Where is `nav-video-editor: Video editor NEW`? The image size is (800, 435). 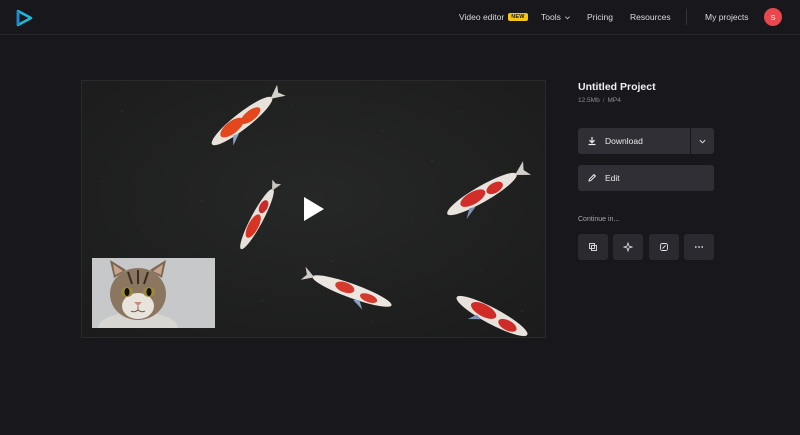 nav-video-editor: Video editor NEW is located at coordinates (493, 17).